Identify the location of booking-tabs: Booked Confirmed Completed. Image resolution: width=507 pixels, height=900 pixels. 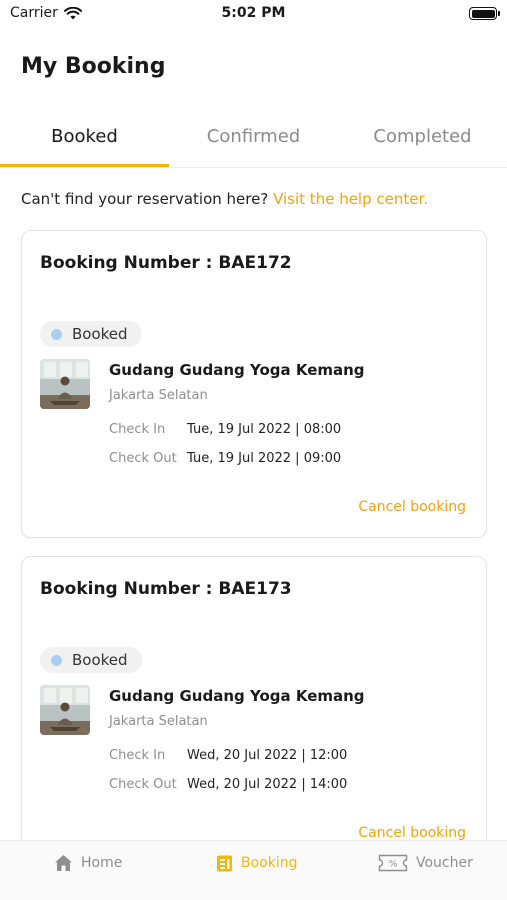
(253, 141).